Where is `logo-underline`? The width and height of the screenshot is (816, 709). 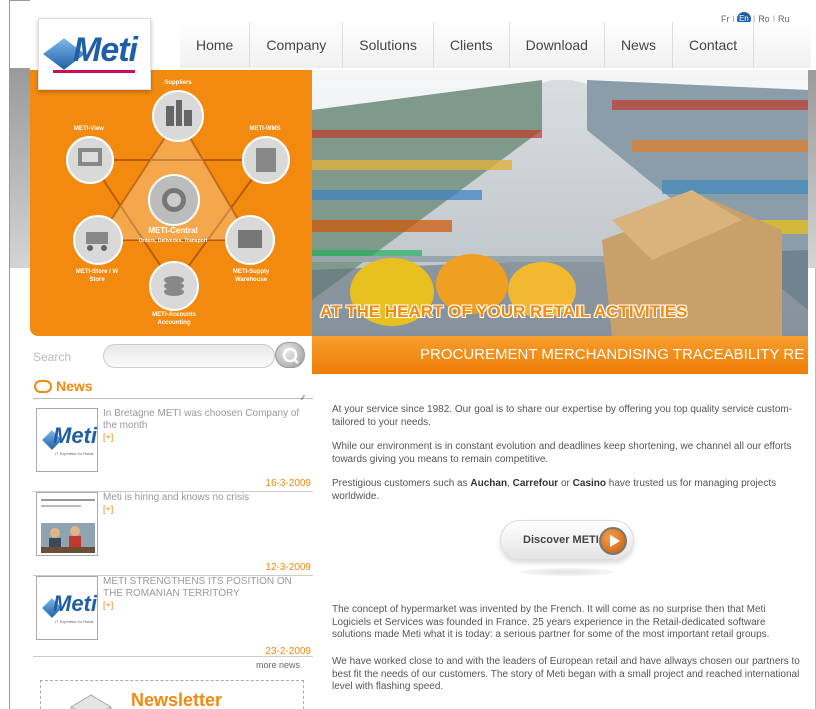 logo-underline is located at coordinates (94, 71).